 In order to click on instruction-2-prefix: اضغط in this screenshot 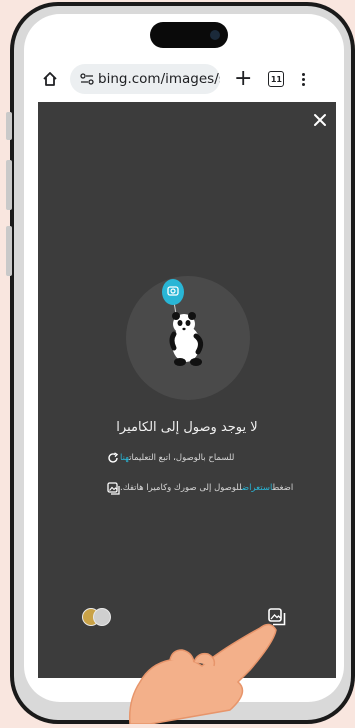, I will do `click(283, 488)`.